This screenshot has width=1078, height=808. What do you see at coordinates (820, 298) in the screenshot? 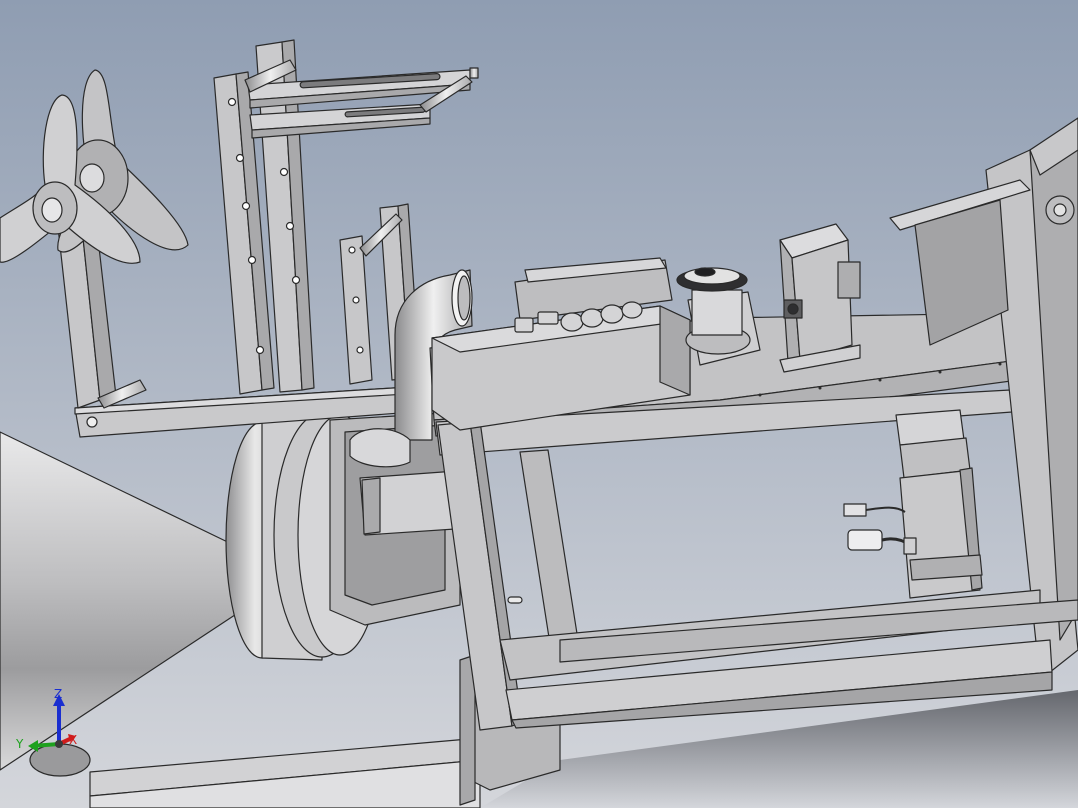
I see `bearing-block` at bounding box center [820, 298].